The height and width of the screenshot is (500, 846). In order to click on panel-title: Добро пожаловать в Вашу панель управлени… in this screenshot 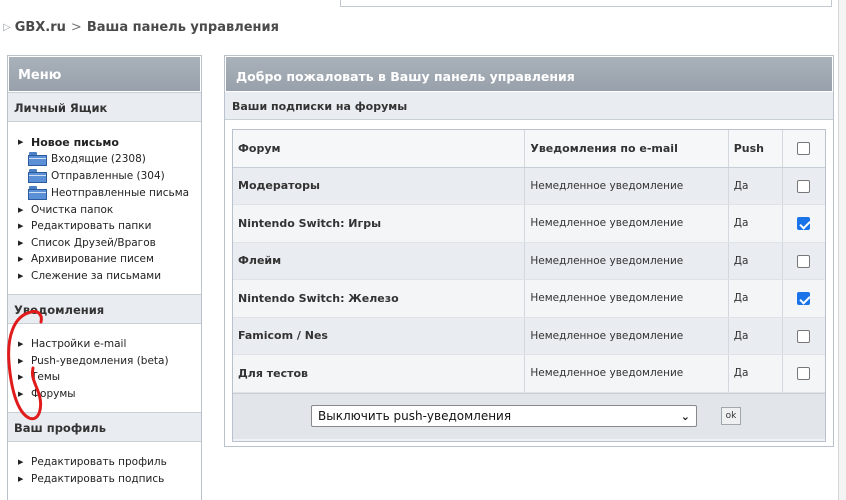, I will do `click(529, 74)`.